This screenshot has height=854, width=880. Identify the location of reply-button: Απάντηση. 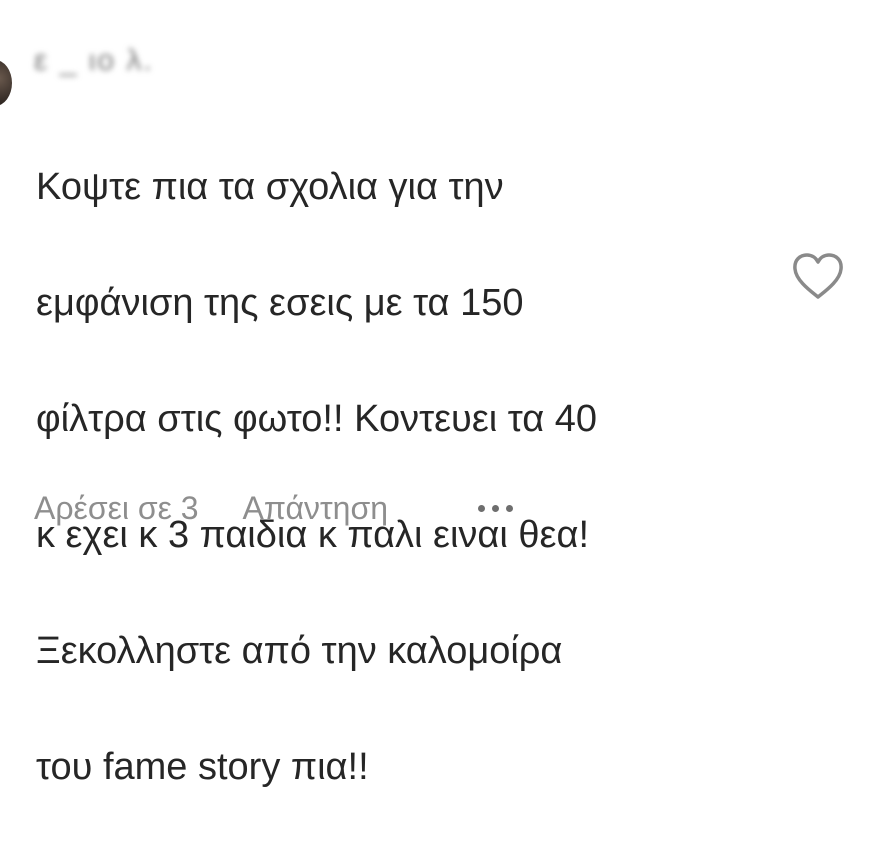
(315, 508).